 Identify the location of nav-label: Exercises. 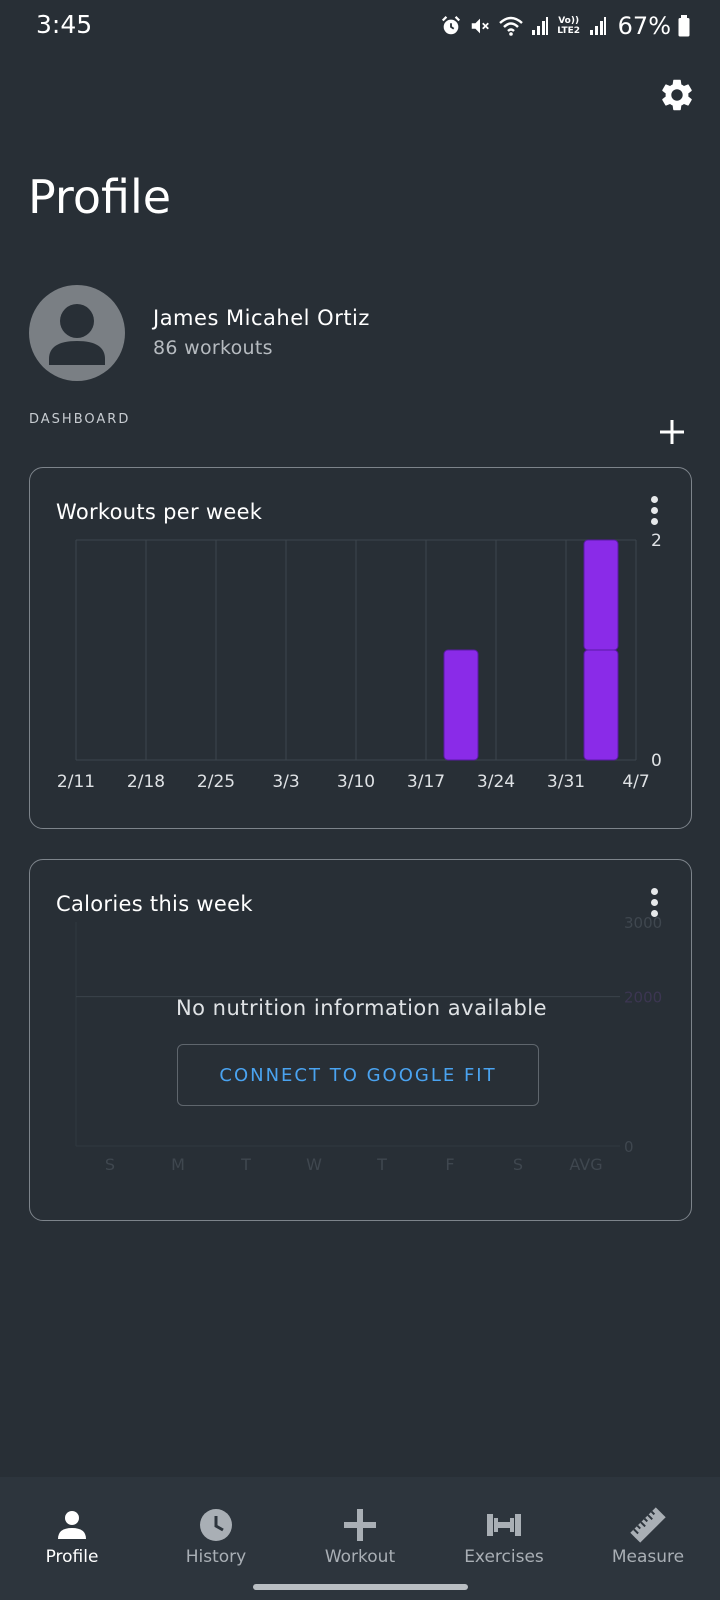
(504, 1557).